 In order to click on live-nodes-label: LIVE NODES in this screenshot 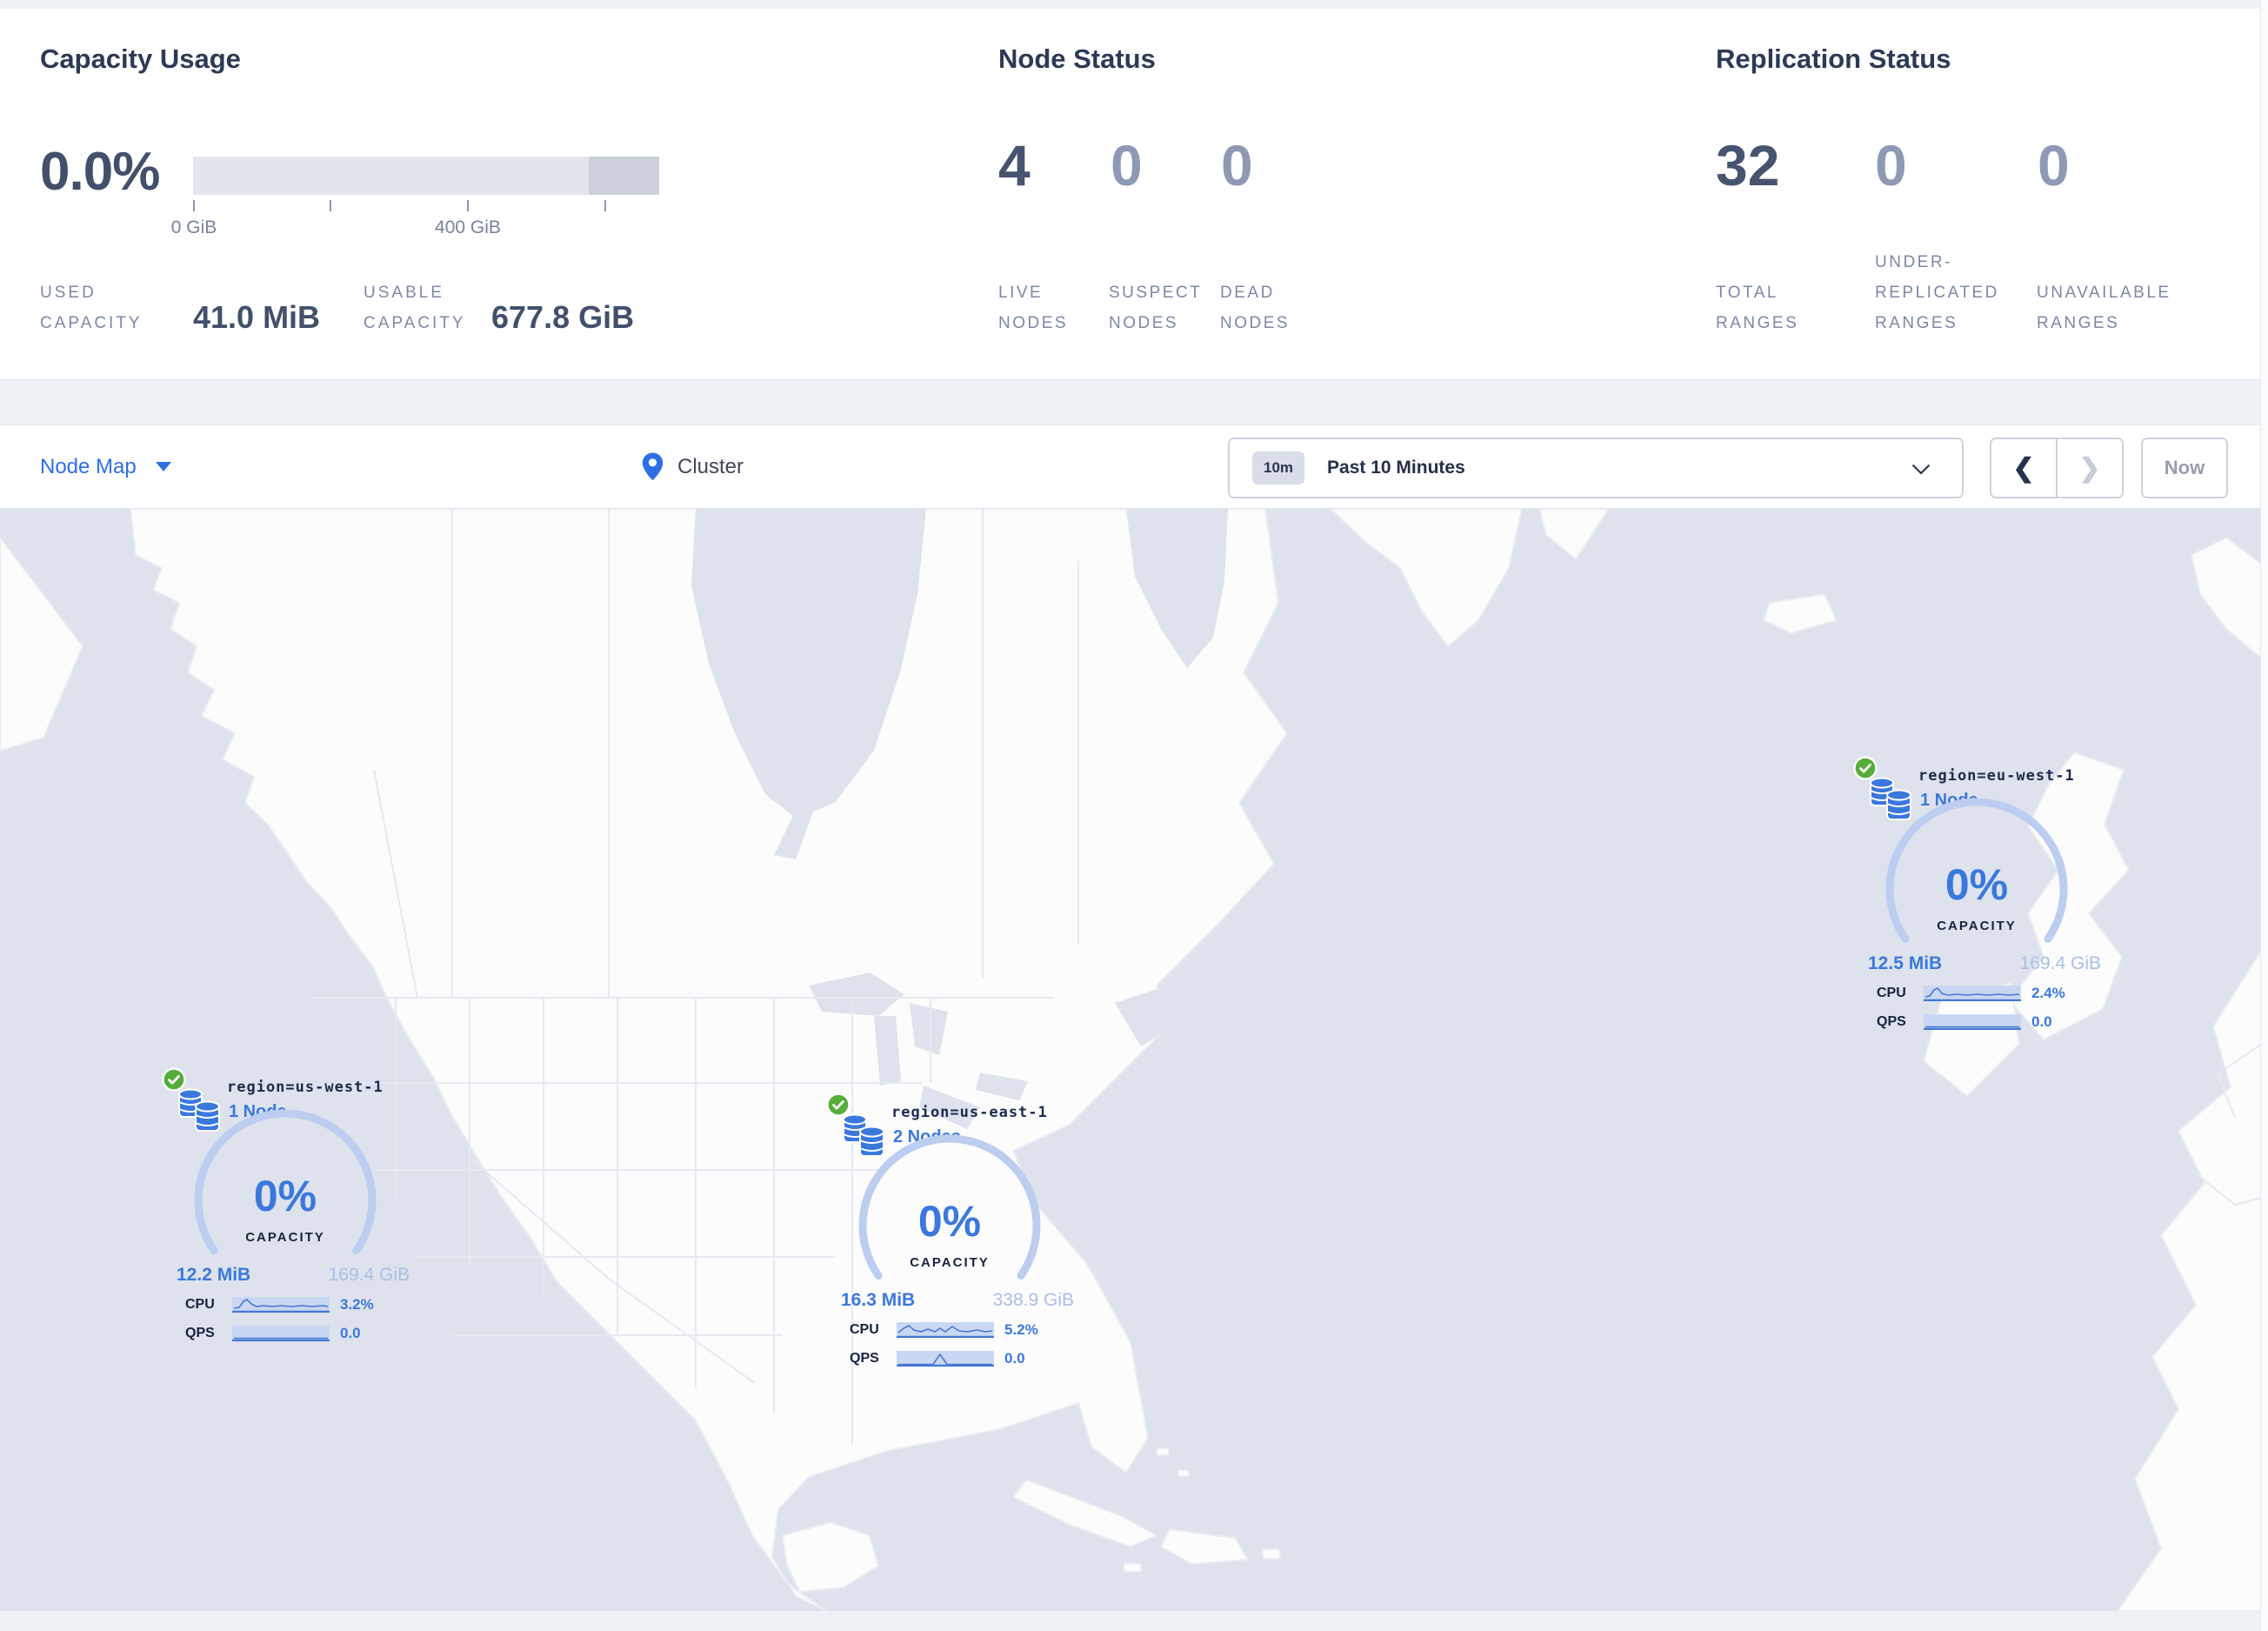, I will do `click(1033, 308)`.